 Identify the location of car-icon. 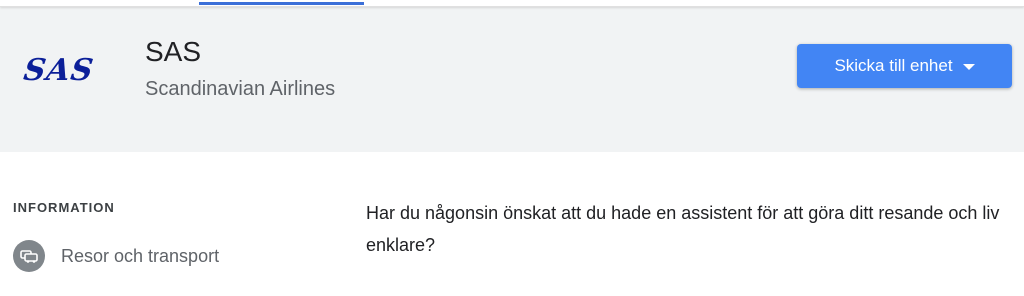
(29, 256).